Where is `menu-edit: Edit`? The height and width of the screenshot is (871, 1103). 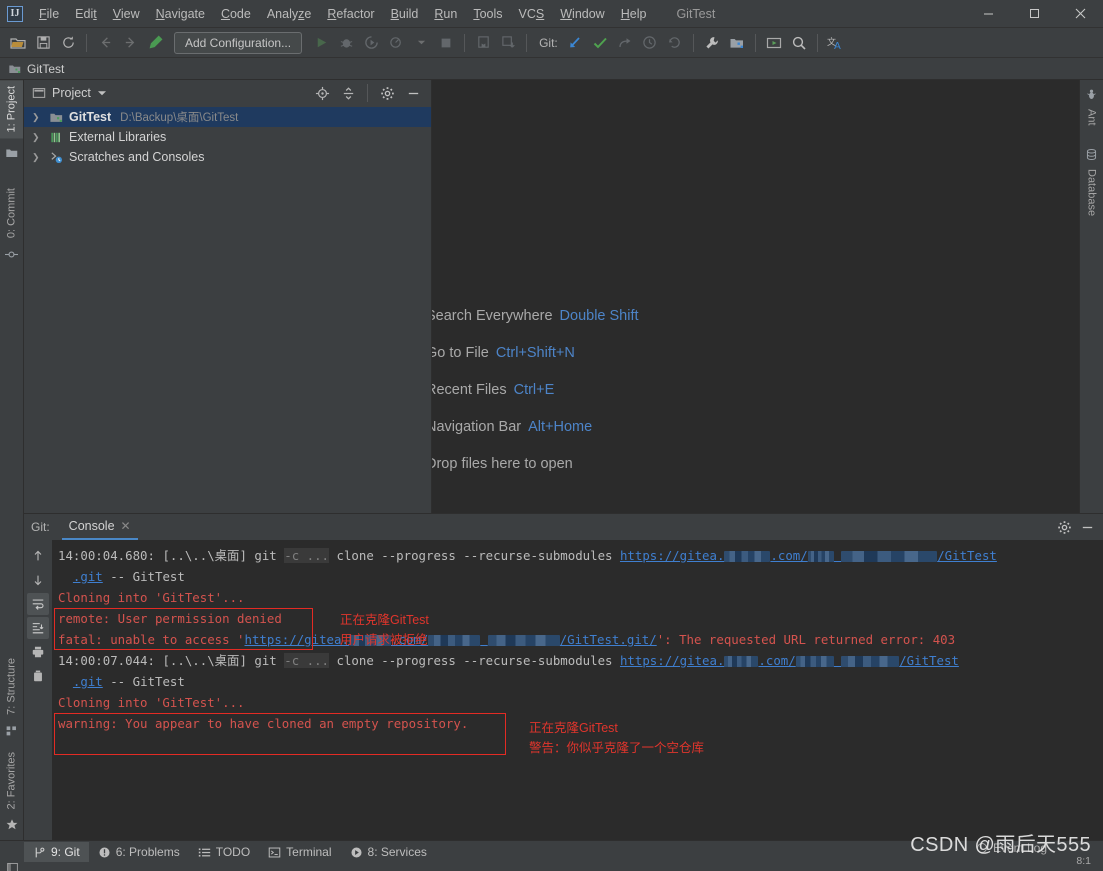 menu-edit: Edit is located at coordinates (86, 14).